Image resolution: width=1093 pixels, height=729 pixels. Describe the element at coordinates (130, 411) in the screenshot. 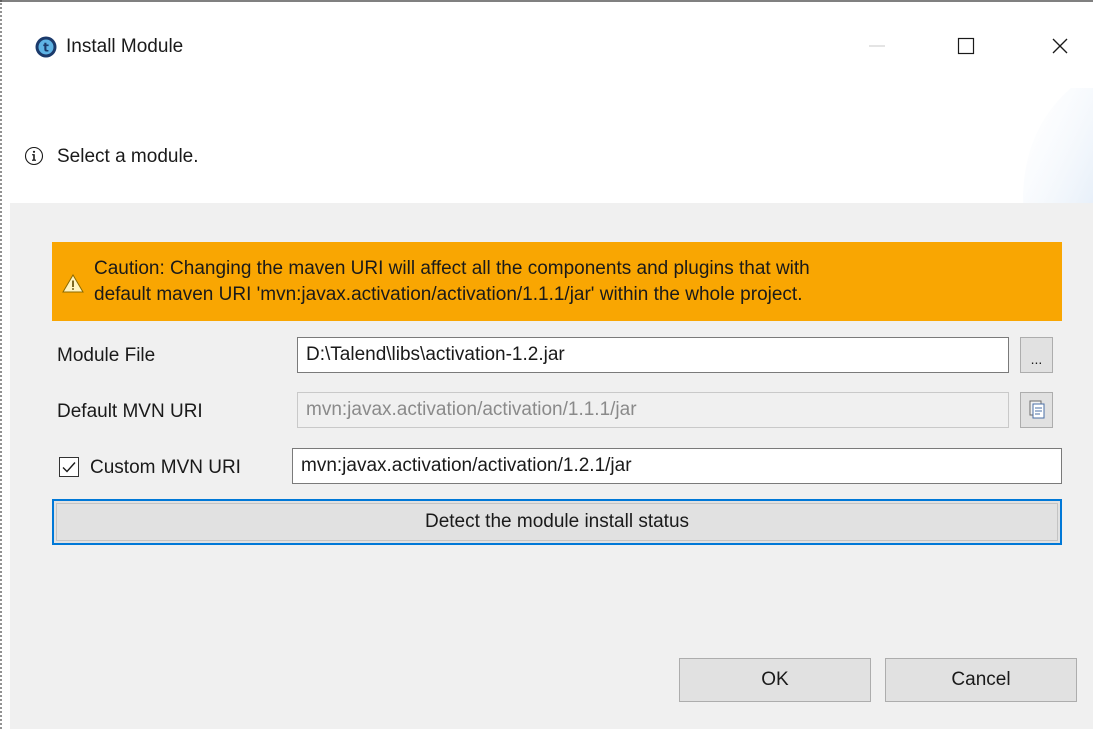

I see `default-mvn-uri-label: Default MVN URI` at that location.